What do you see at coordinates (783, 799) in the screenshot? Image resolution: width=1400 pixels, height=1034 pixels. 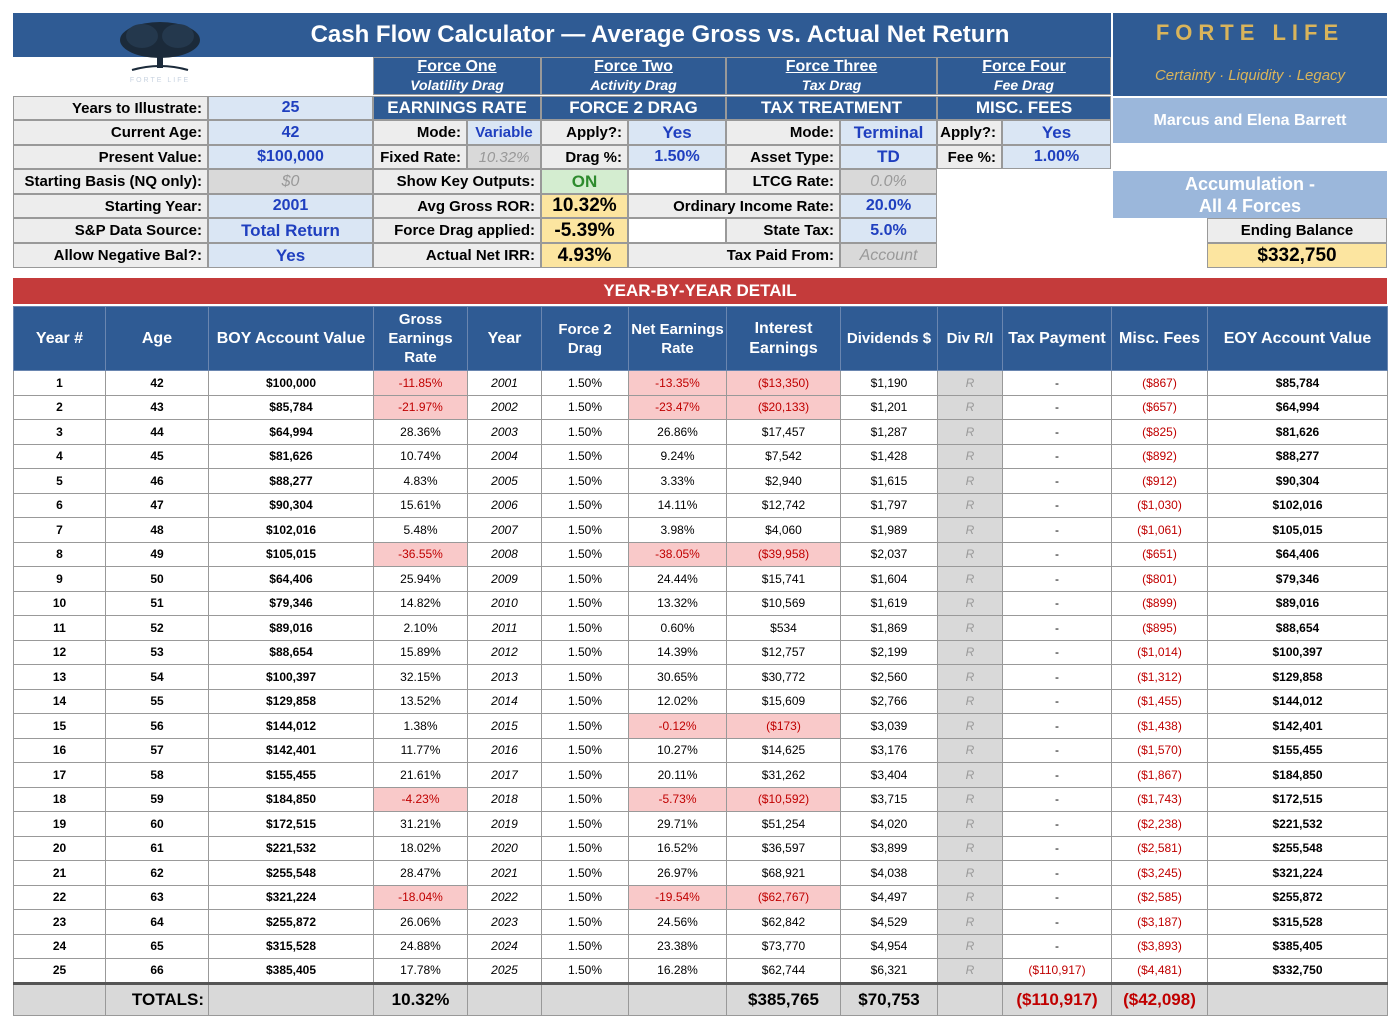 I see `table-cell: ($10,592)` at bounding box center [783, 799].